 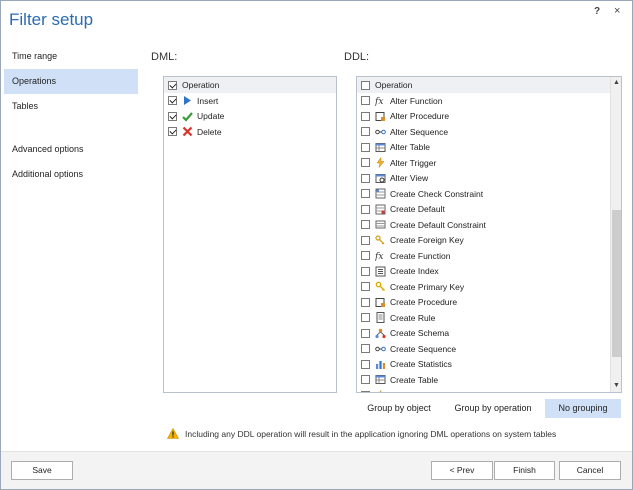 What do you see at coordinates (616, 83) in the screenshot?
I see `scroll-up-arrow-icon: ▲` at bounding box center [616, 83].